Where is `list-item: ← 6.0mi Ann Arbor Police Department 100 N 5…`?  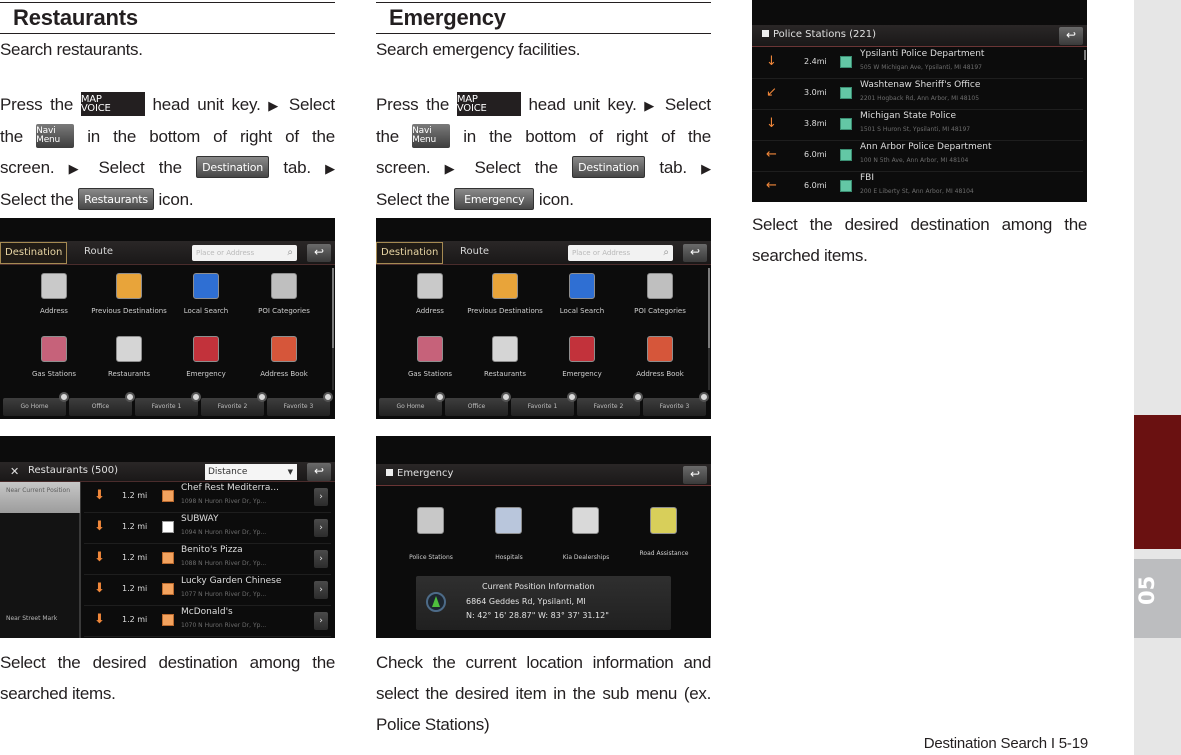
list-item: ← 6.0mi Ann Arbor Police Department 100 N 5… is located at coordinates (917, 156).